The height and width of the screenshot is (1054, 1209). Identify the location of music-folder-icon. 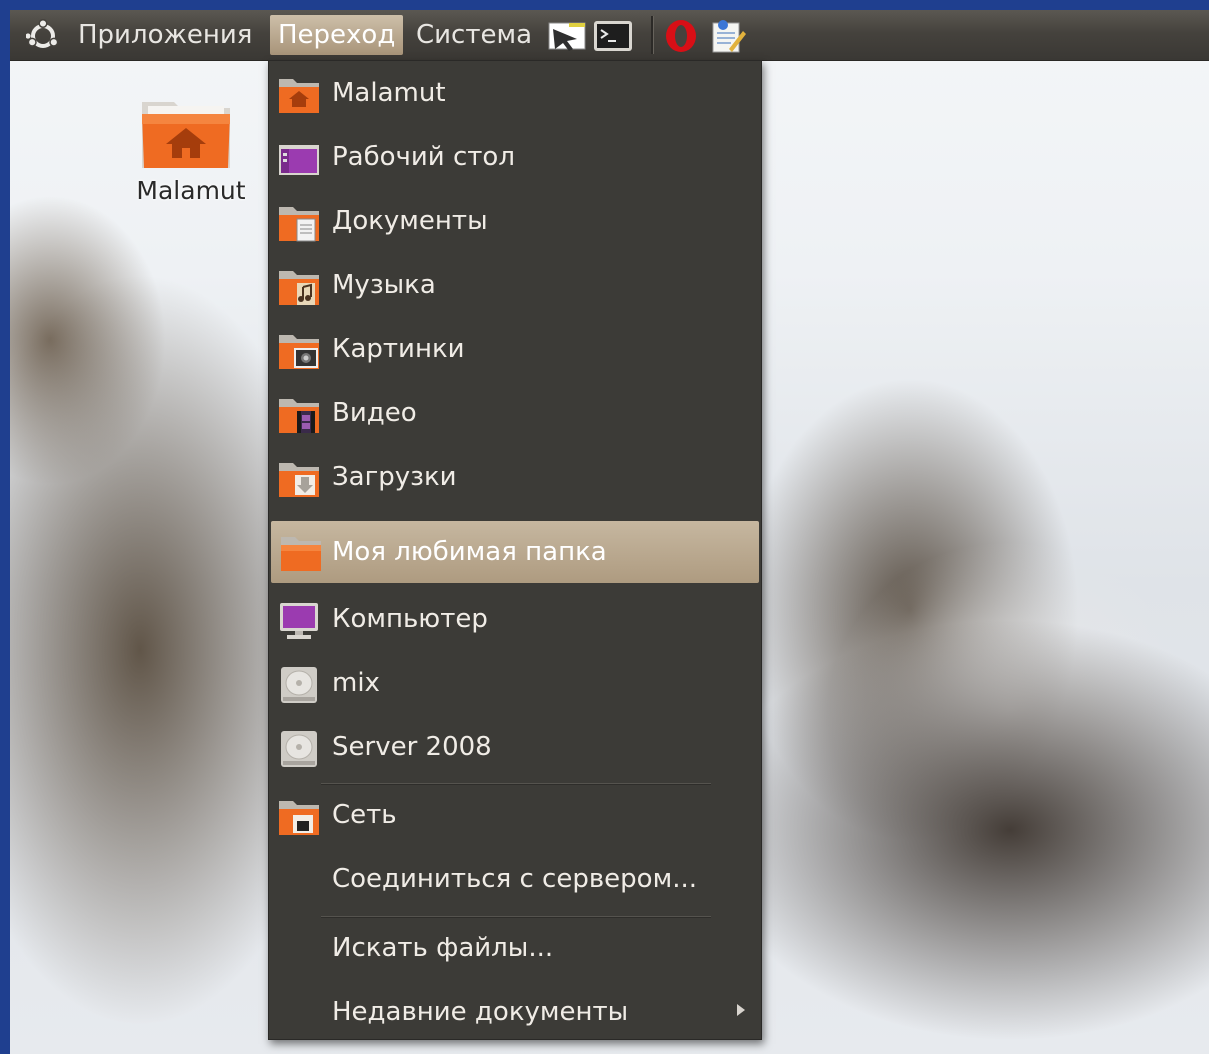
(299, 288).